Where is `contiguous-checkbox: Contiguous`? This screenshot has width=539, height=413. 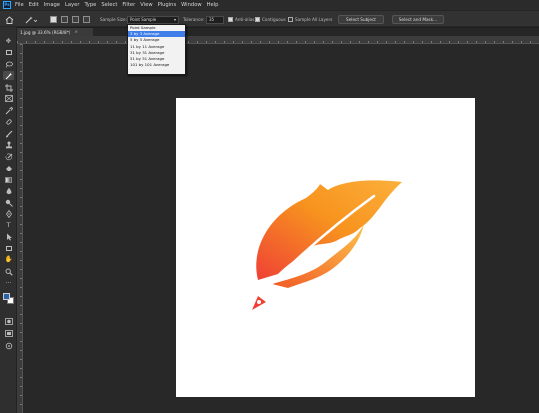
contiguous-checkbox: Contiguous is located at coordinates (270, 19).